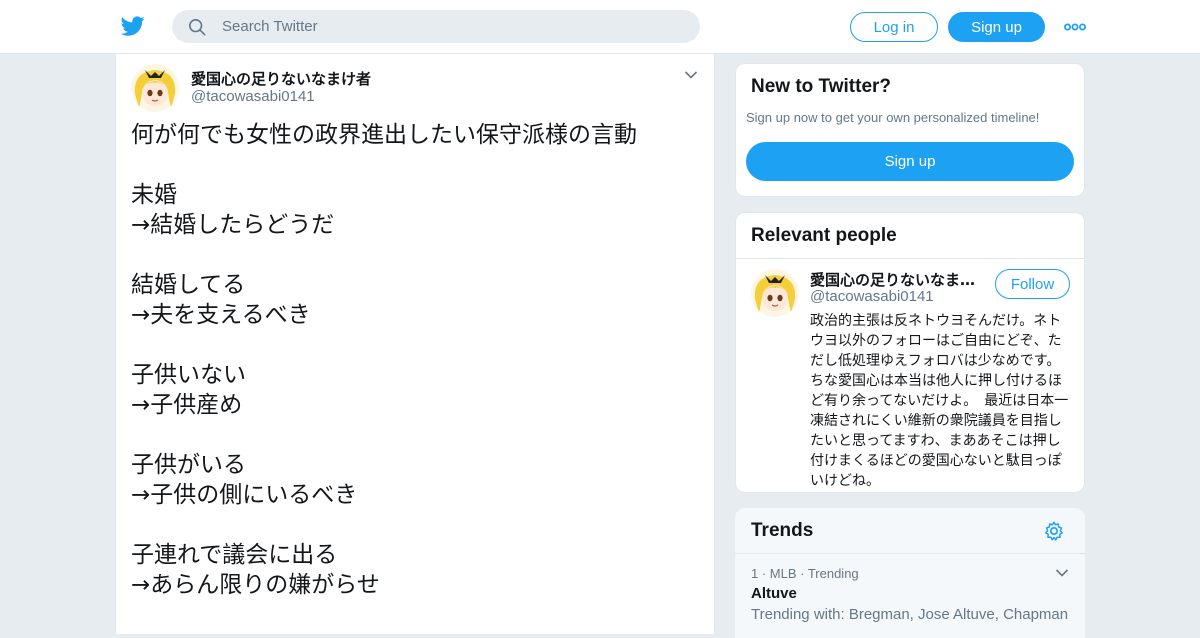 This screenshot has height=638, width=1200. I want to click on search-icon, so click(197, 27).